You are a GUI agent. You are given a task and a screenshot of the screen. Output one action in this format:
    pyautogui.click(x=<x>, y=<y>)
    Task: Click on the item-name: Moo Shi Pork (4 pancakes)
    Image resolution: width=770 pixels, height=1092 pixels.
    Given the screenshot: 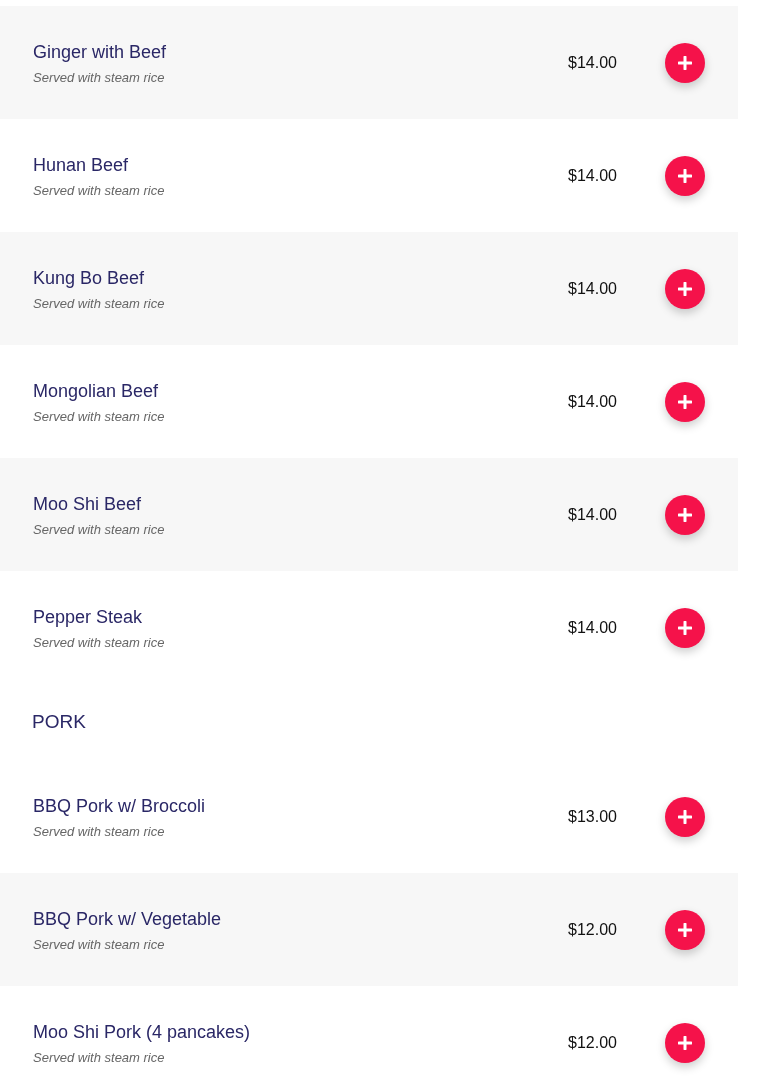 What is the action you would take?
    pyautogui.click(x=142, y=1032)
    